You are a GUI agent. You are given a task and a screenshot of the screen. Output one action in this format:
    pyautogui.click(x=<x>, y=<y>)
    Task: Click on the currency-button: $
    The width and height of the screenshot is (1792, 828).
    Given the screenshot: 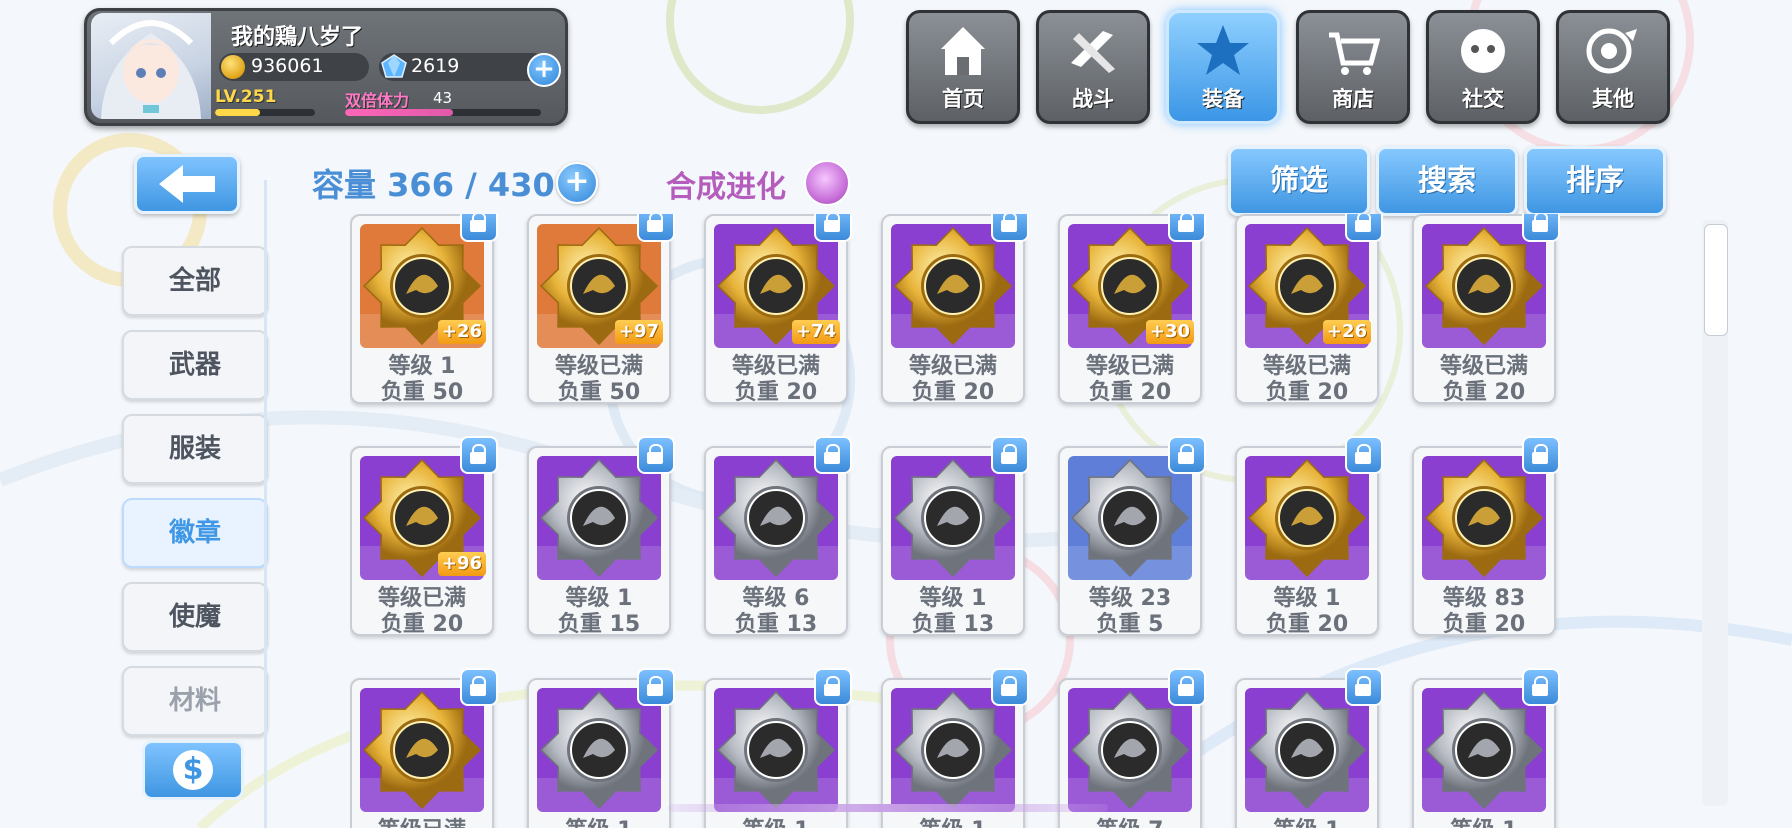 What is the action you would take?
    pyautogui.click(x=193, y=770)
    